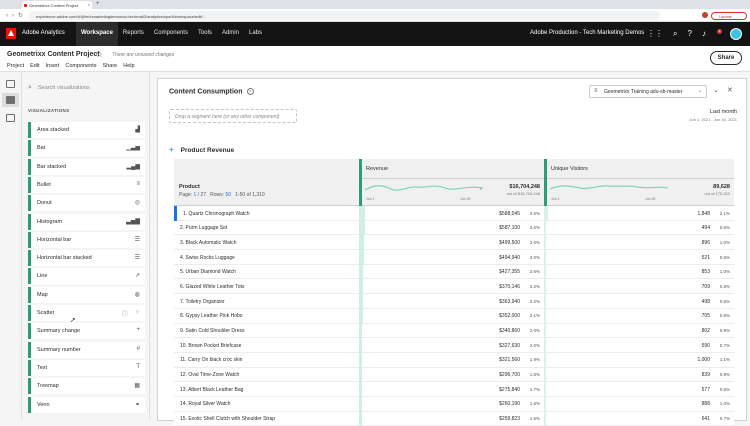  What do you see at coordinates (86, 331) in the screenshot?
I see `visualization-item: Summary change +` at bounding box center [86, 331].